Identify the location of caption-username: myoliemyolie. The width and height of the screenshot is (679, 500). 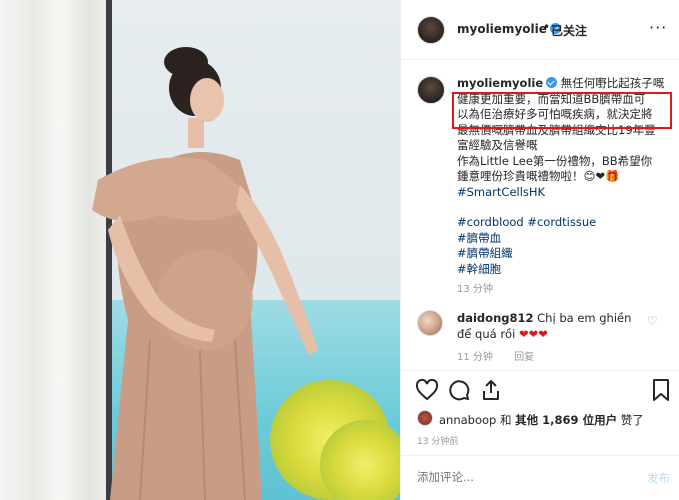
(500, 83).